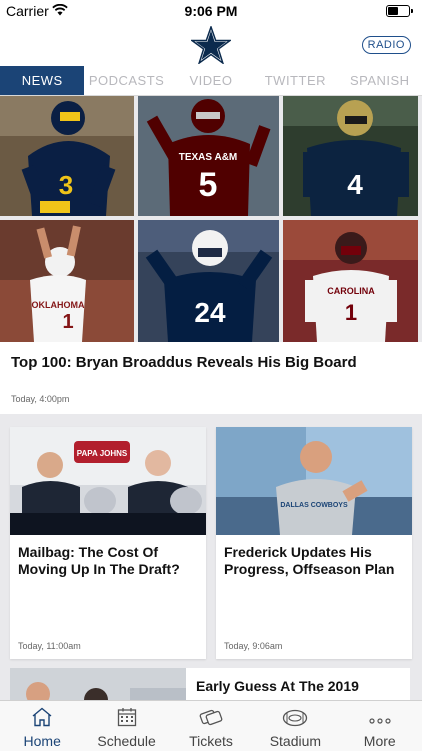 The width and height of the screenshot is (422, 751). What do you see at coordinates (126, 717) in the screenshot?
I see `calendar-icon` at bounding box center [126, 717].